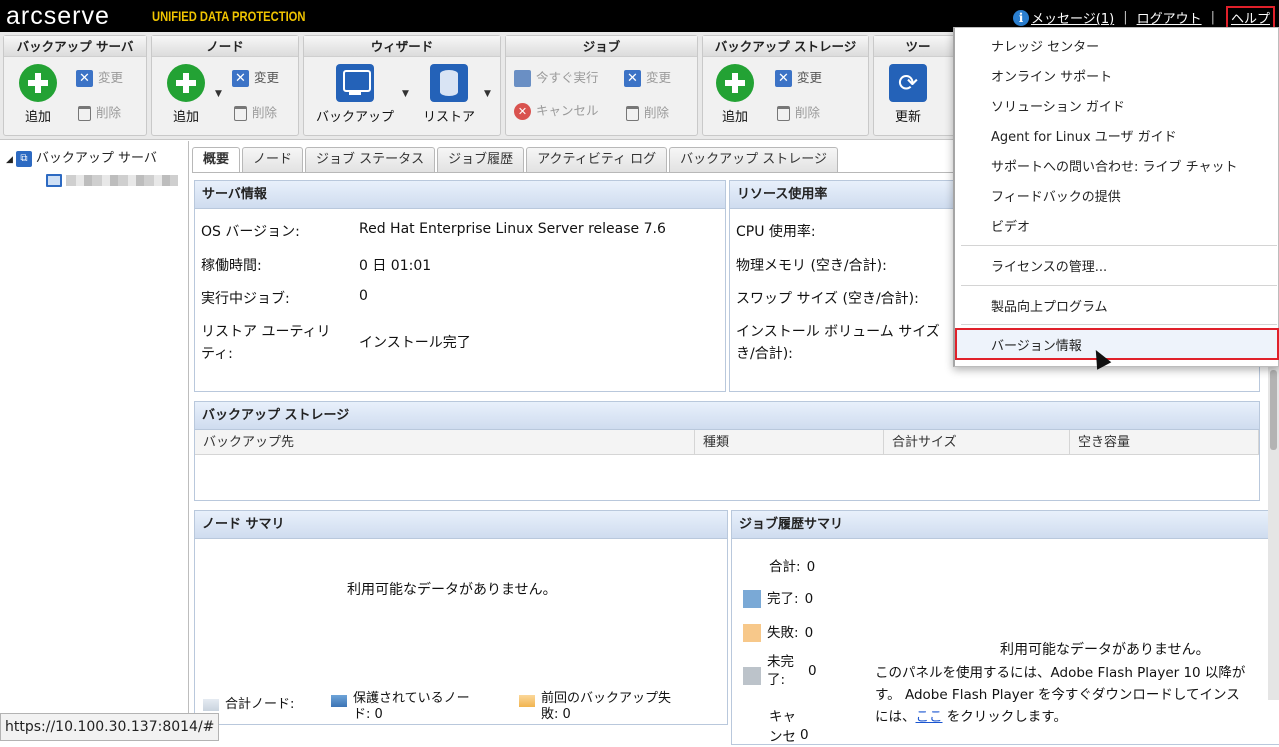 The image size is (1279, 747). What do you see at coordinates (977, 442) in the screenshot?
I see `column-header-total-size: 合計サイズ` at bounding box center [977, 442].